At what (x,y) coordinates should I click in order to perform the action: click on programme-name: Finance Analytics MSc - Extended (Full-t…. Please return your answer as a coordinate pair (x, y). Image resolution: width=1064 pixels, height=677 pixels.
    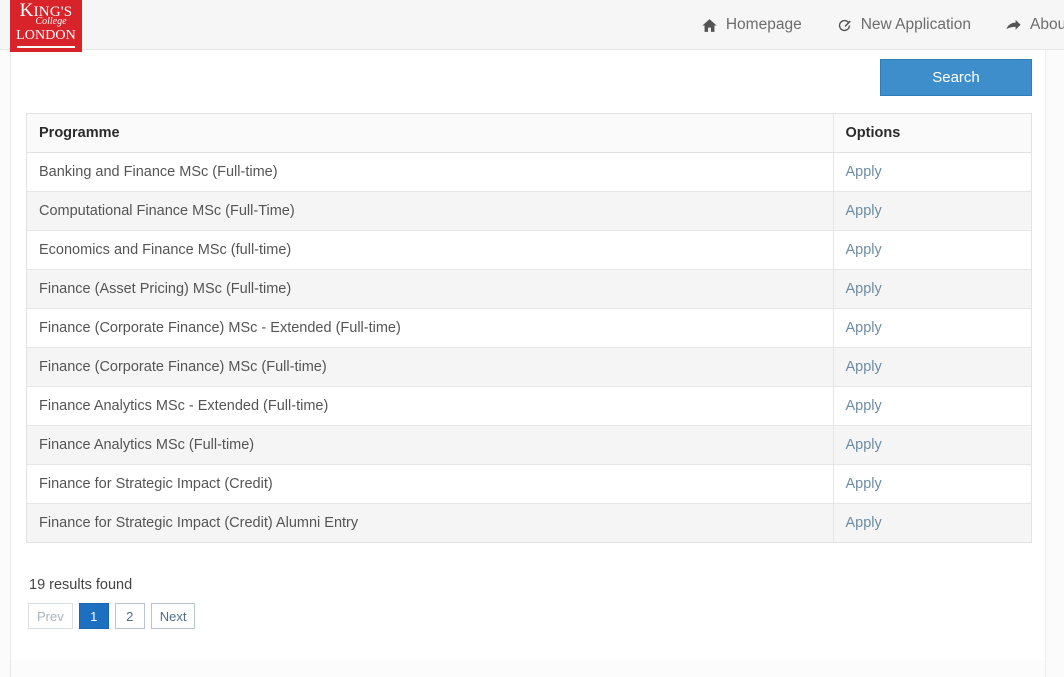
    Looking at the image, I should click on (430, 406).